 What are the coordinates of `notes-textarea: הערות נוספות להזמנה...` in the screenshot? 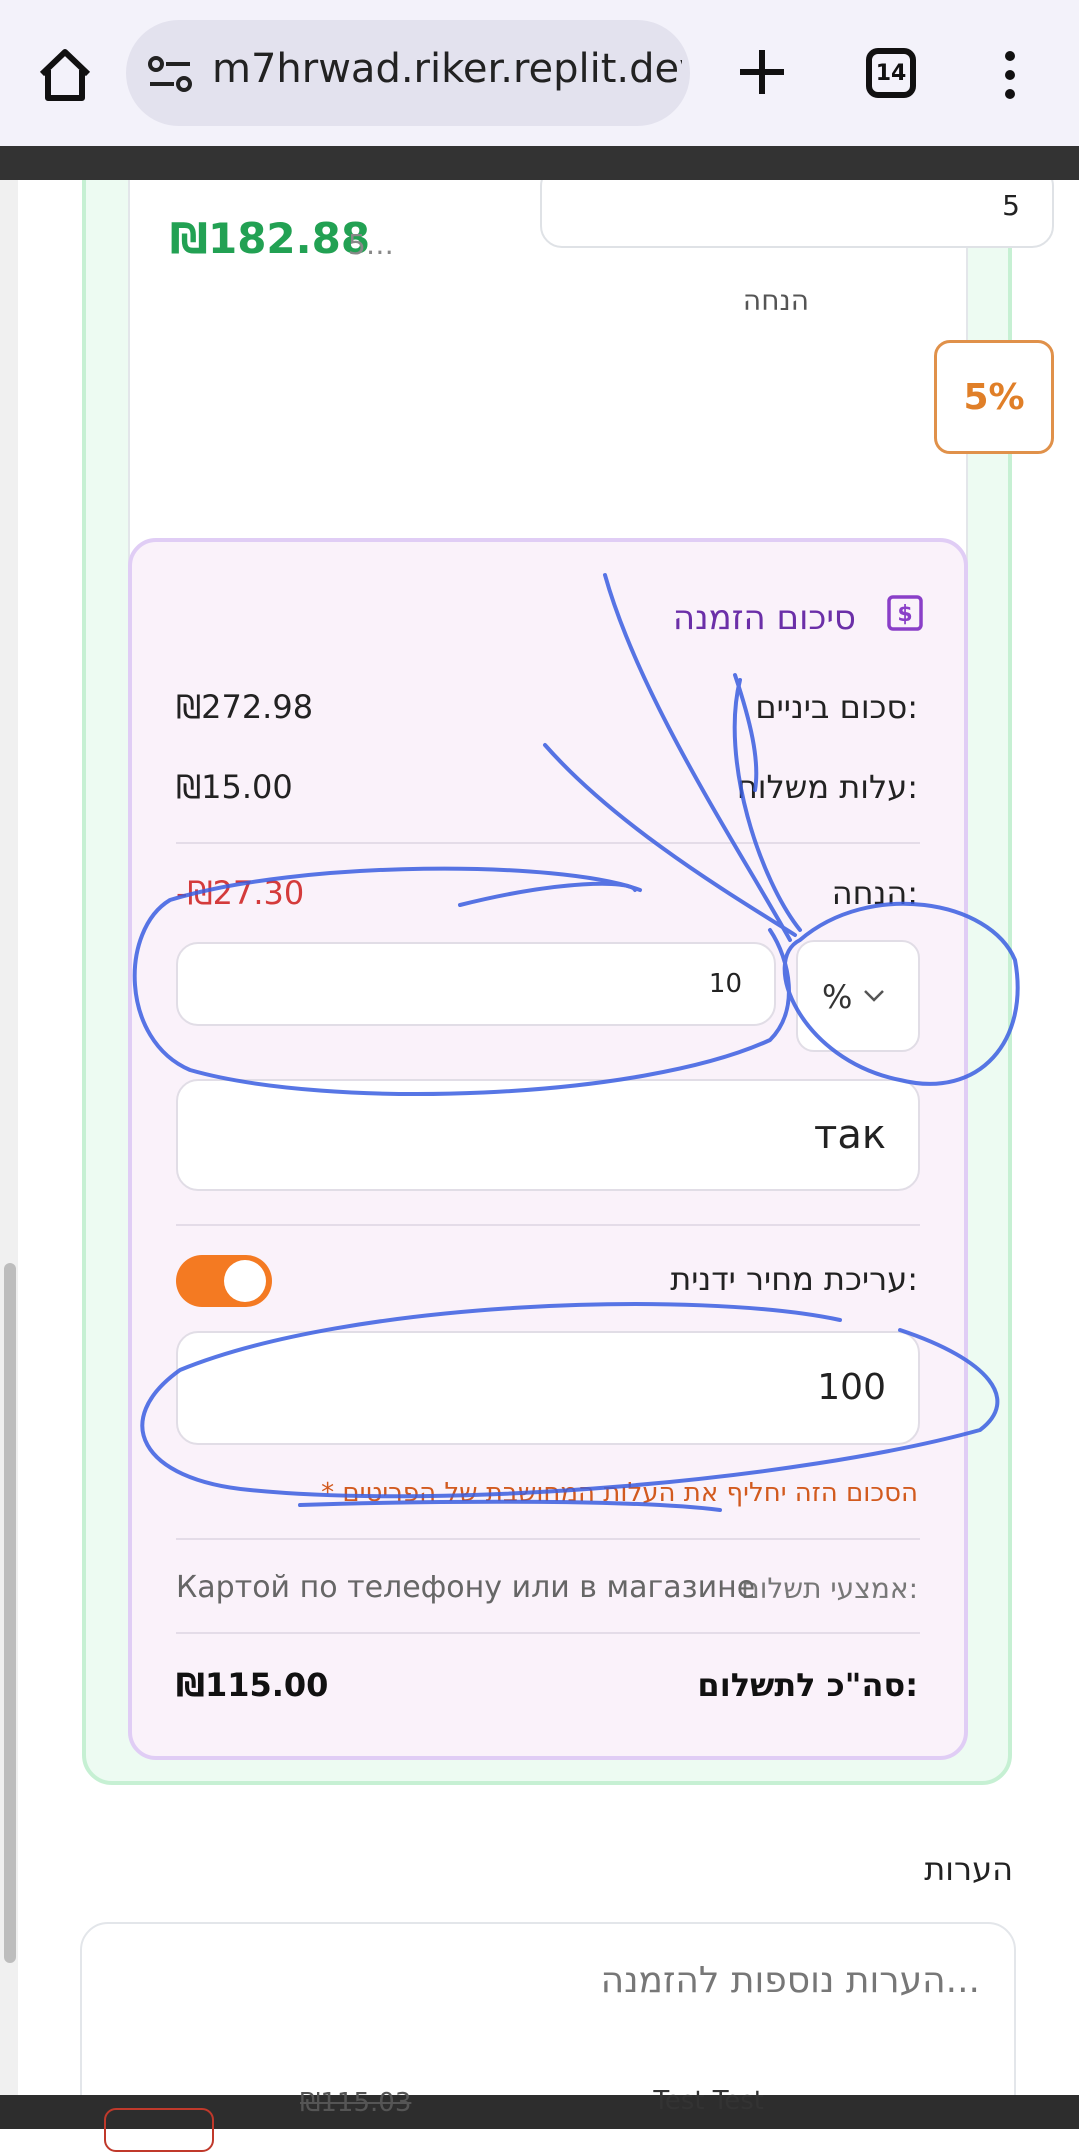 It's located at (548, 2008).